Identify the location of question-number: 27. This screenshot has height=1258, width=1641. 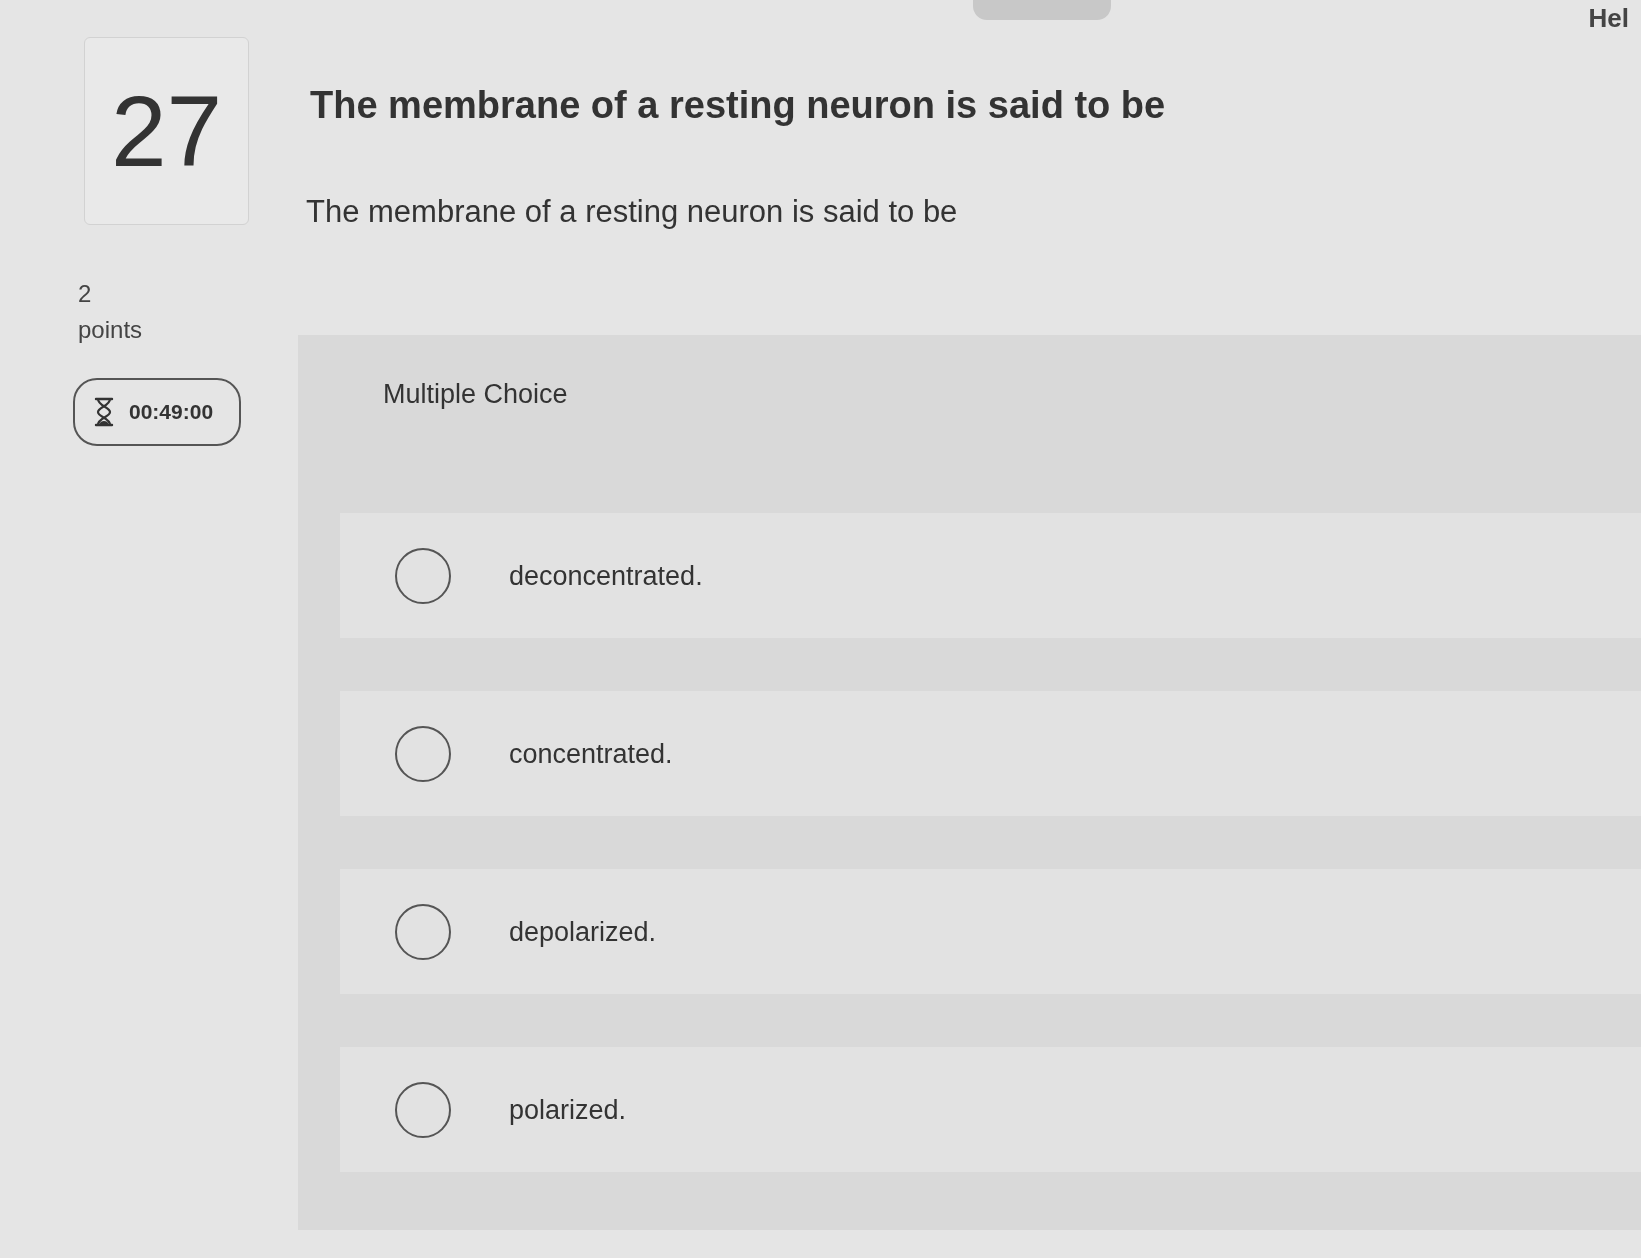
(166, 131).